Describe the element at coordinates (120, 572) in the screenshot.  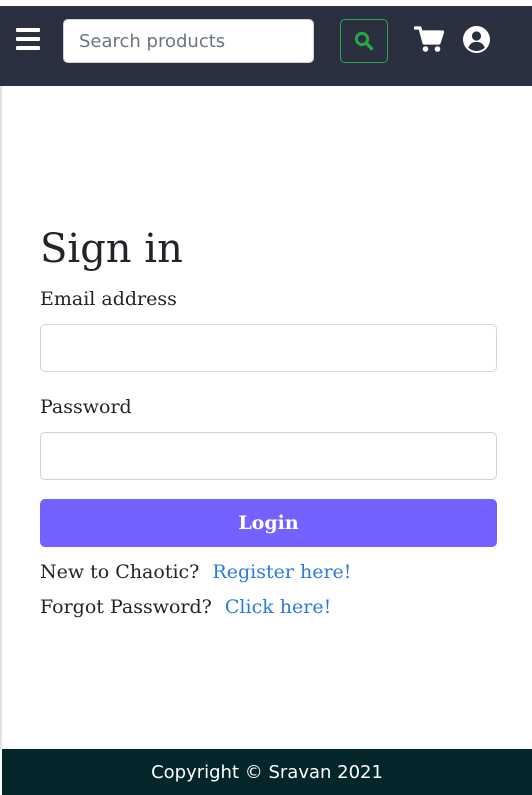
I see `register-prompt-text: New to Chaotic?` at that location.